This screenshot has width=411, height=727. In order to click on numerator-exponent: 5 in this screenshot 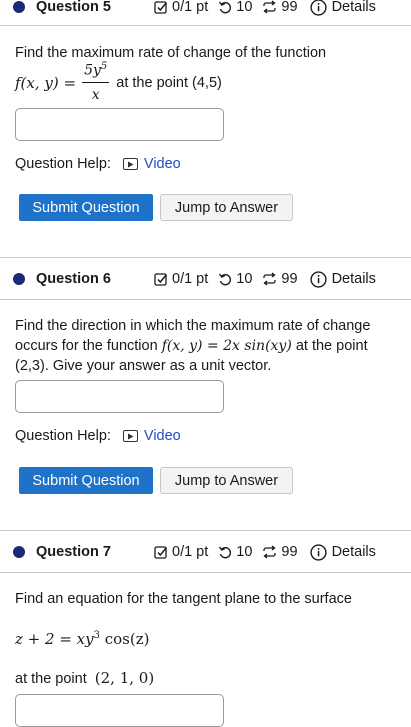, I will do `click(104, 67)`.